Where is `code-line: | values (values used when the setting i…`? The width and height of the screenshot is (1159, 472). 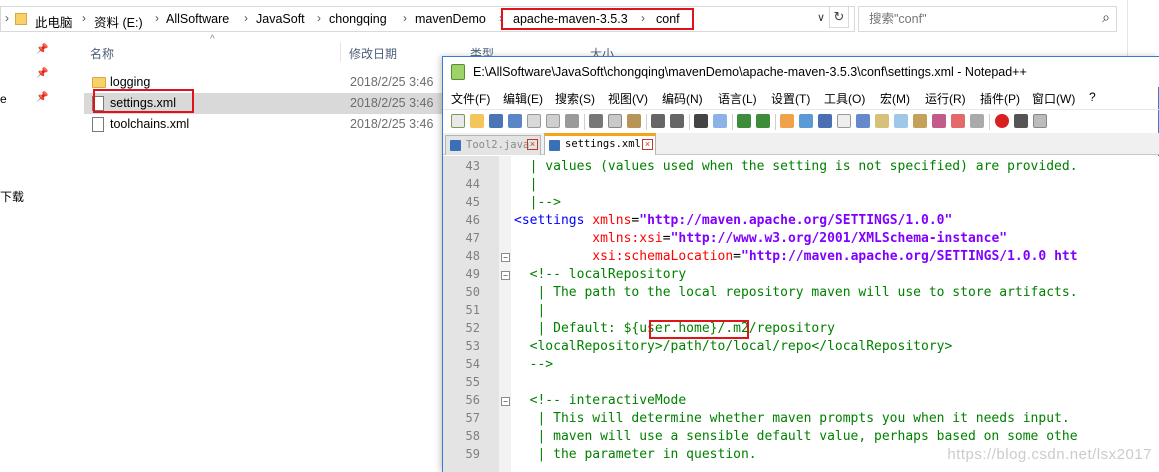
code-line: | values (values used when the setting i… is located at coordinates (796, 166).